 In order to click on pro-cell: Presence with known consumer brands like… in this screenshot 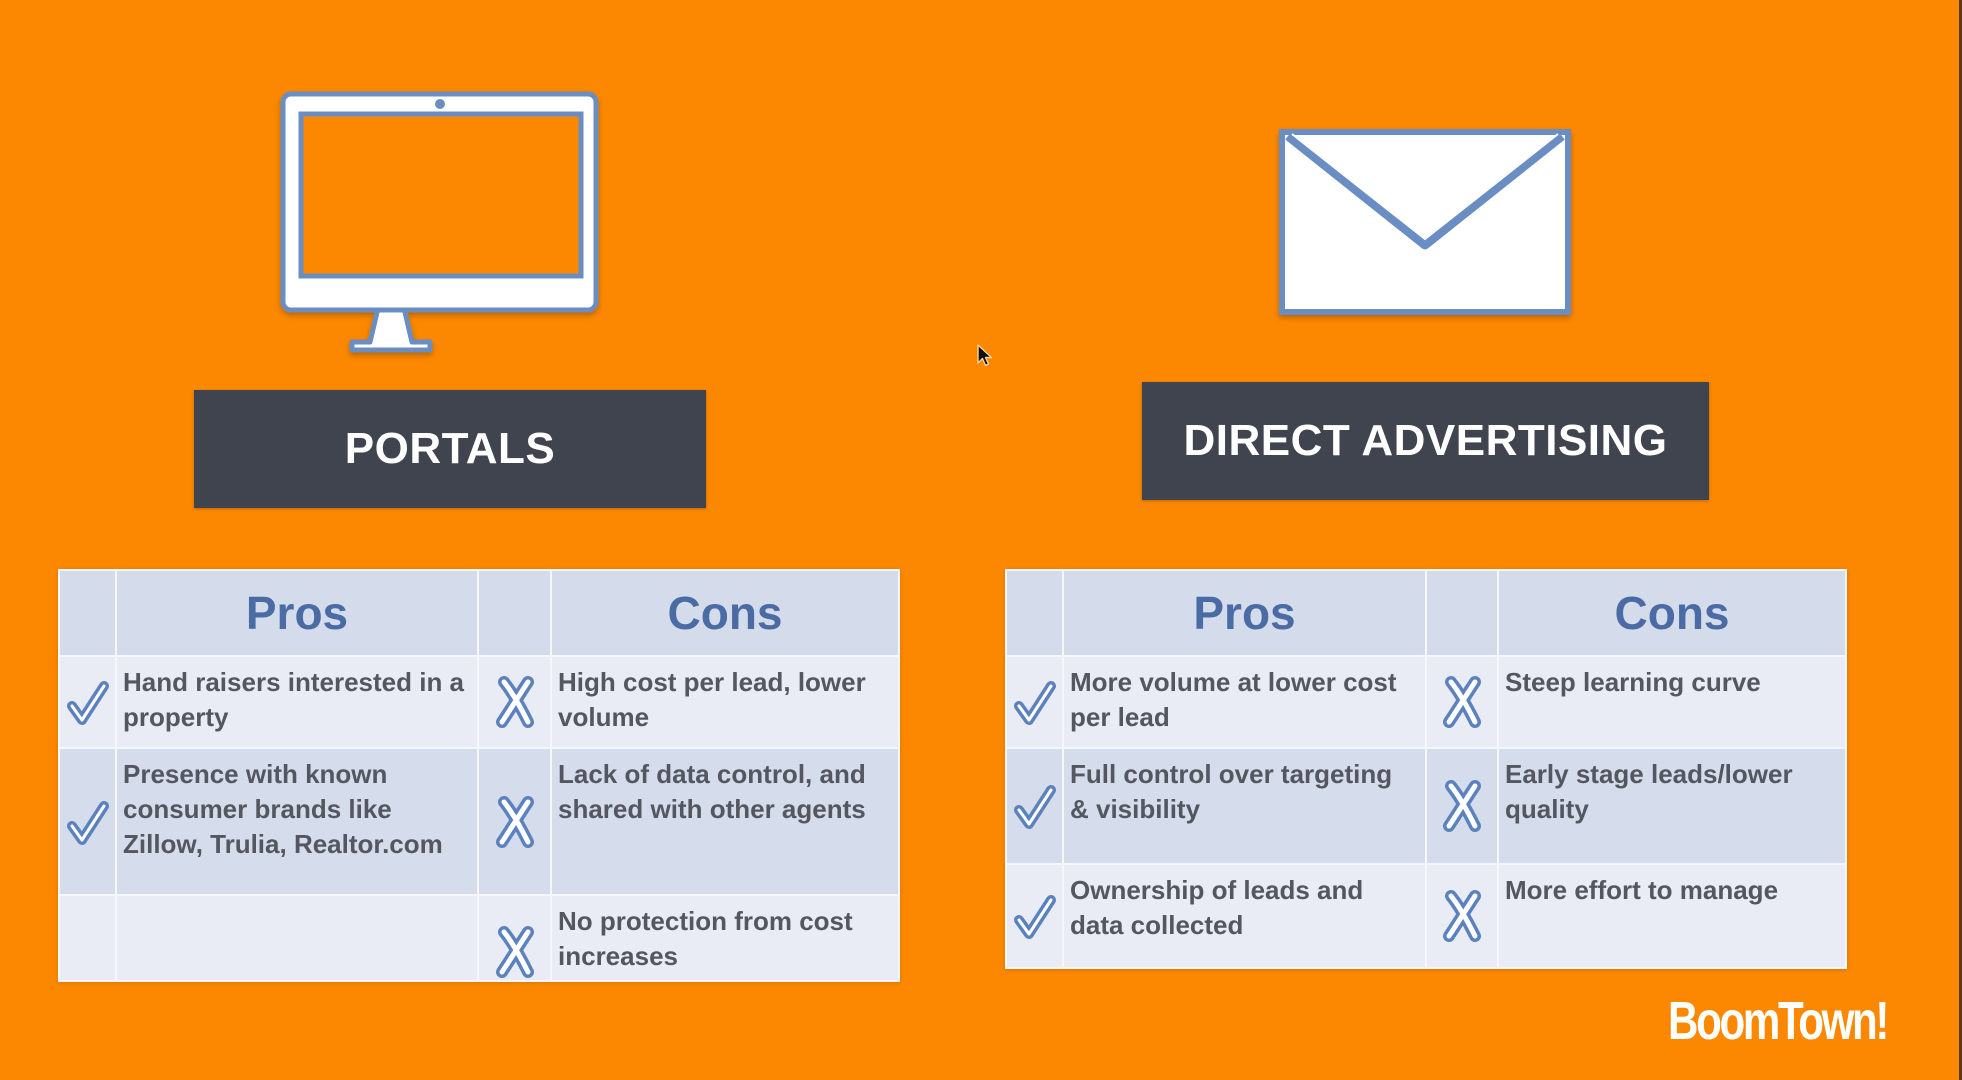, I will do `click(297, 821)`.